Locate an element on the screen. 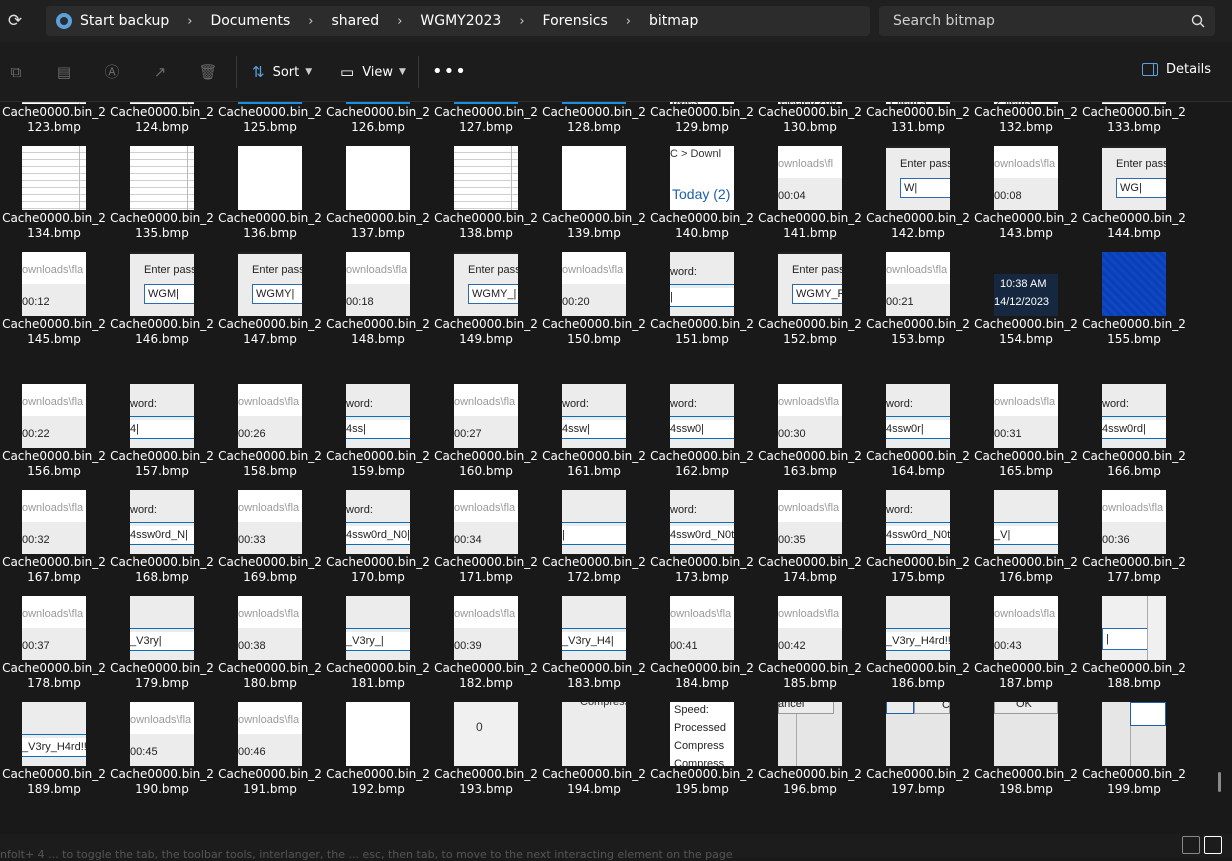  file-item: Enter pass WGMY| Cache0000.bin_2 147.bmp is located at coordinates (270, 318).